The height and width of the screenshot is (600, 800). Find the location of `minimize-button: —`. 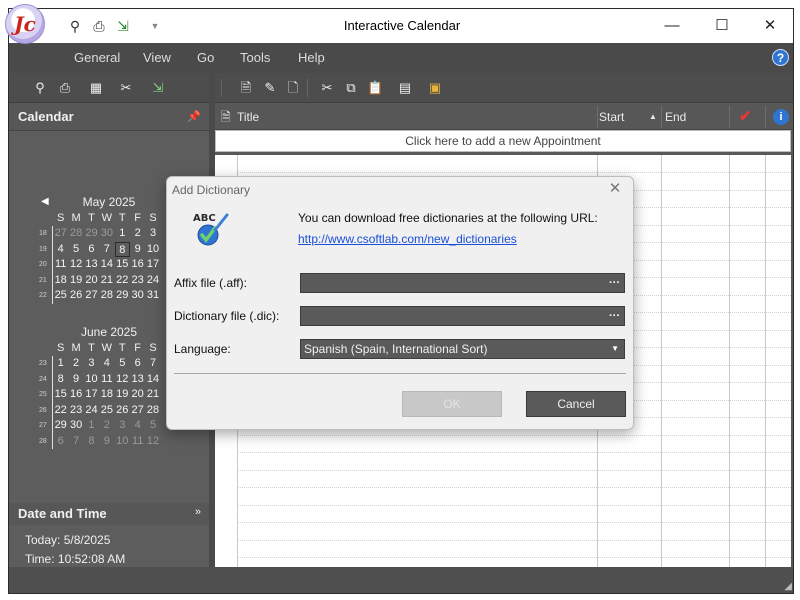

minimize-button: — is located at coordinates (672, 26).